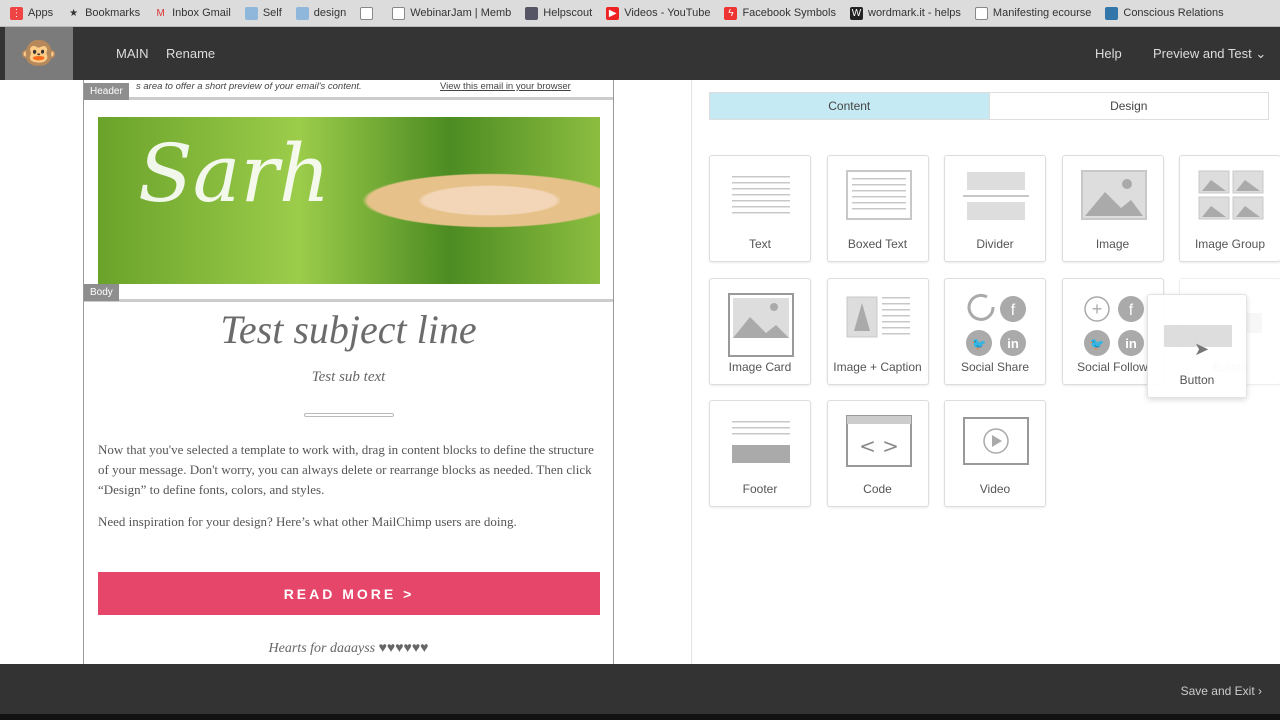 Image resolution: width=1280 pixels, height=720 pixels. I want to click on block-label: Image + Caption, so click(877, 366).